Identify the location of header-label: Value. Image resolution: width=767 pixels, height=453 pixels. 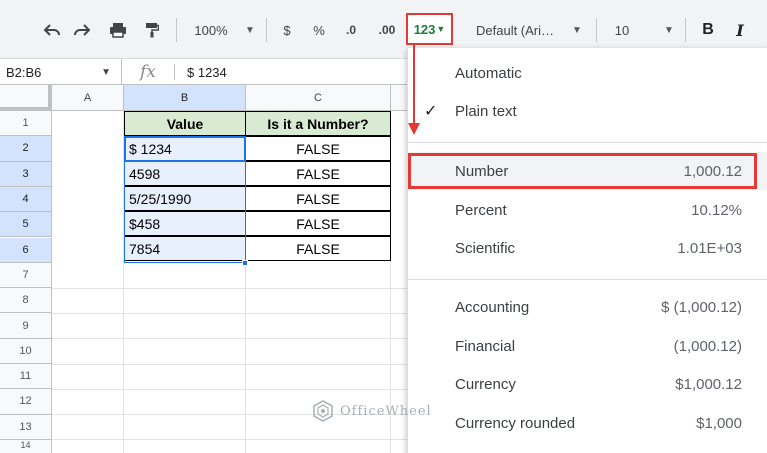
(185, 123).